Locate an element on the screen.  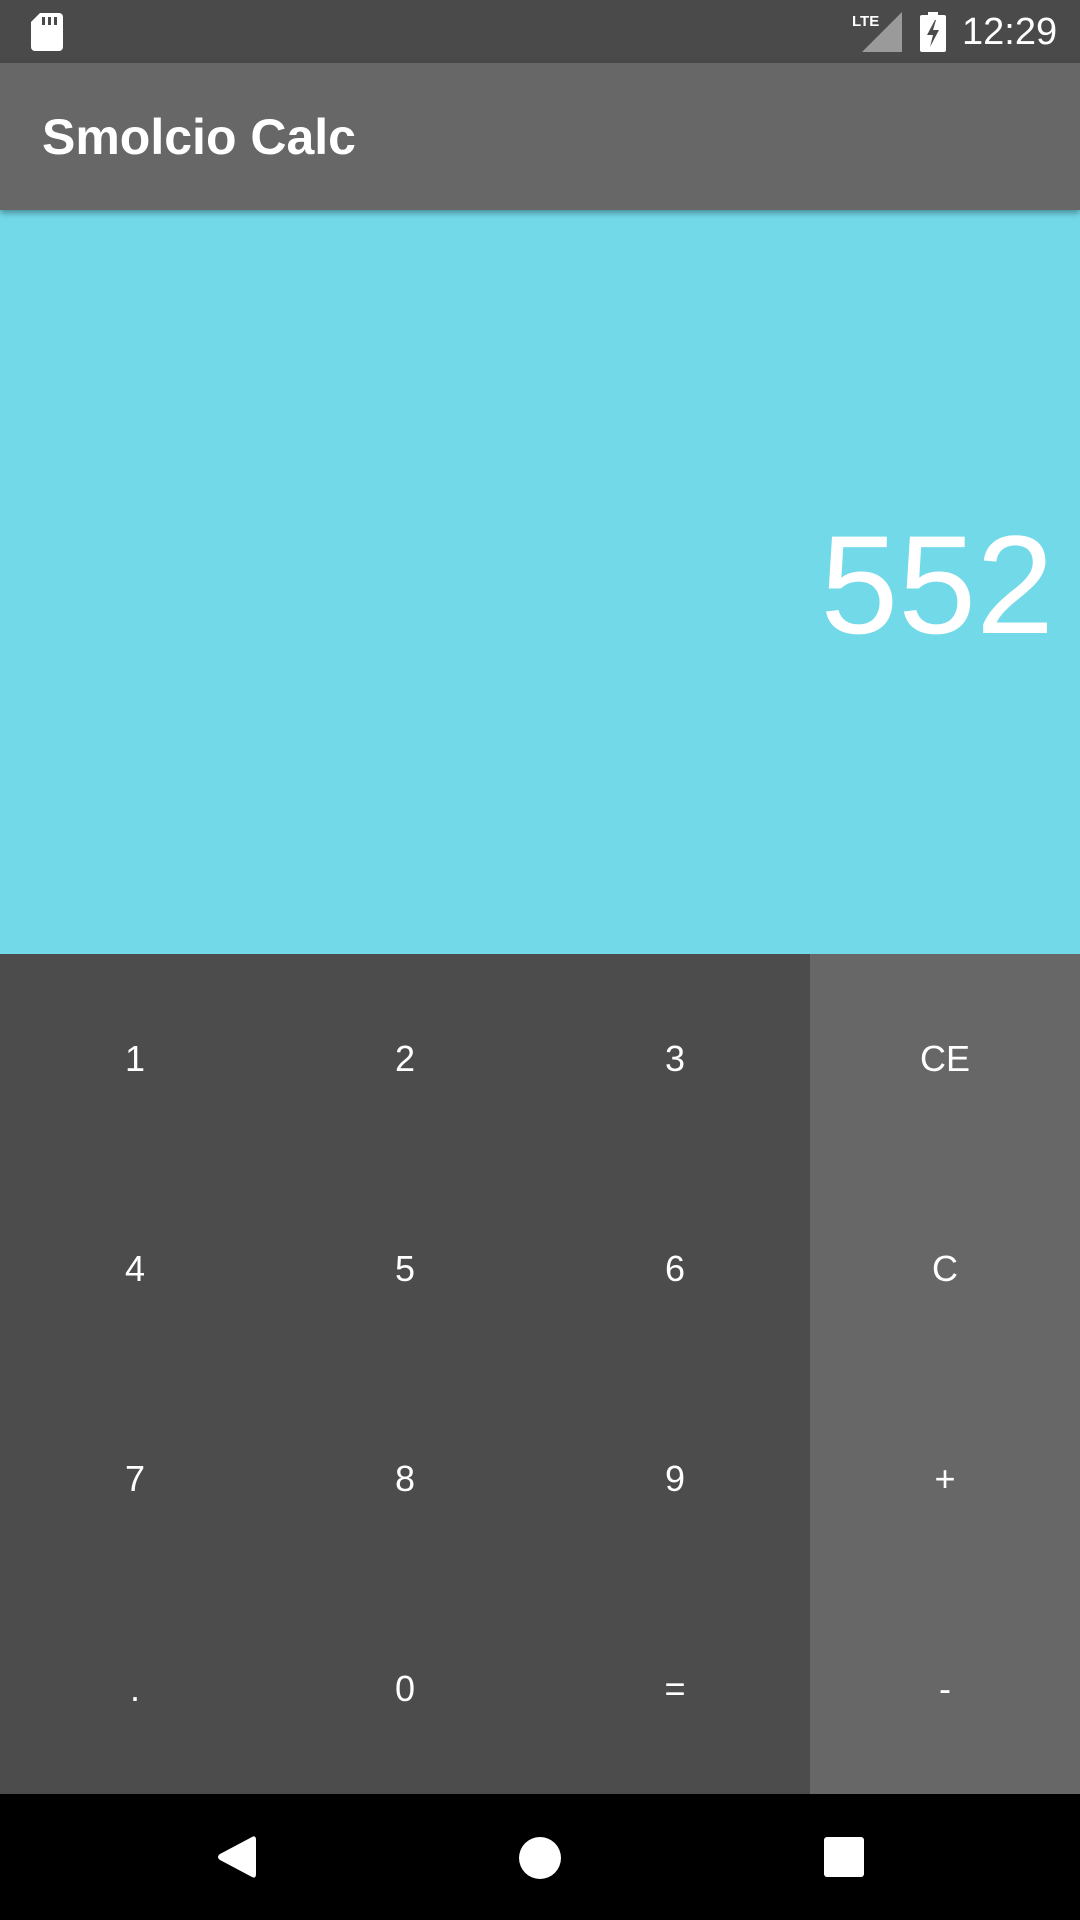
svg-text: LTE is located at coordinates (865, 21).